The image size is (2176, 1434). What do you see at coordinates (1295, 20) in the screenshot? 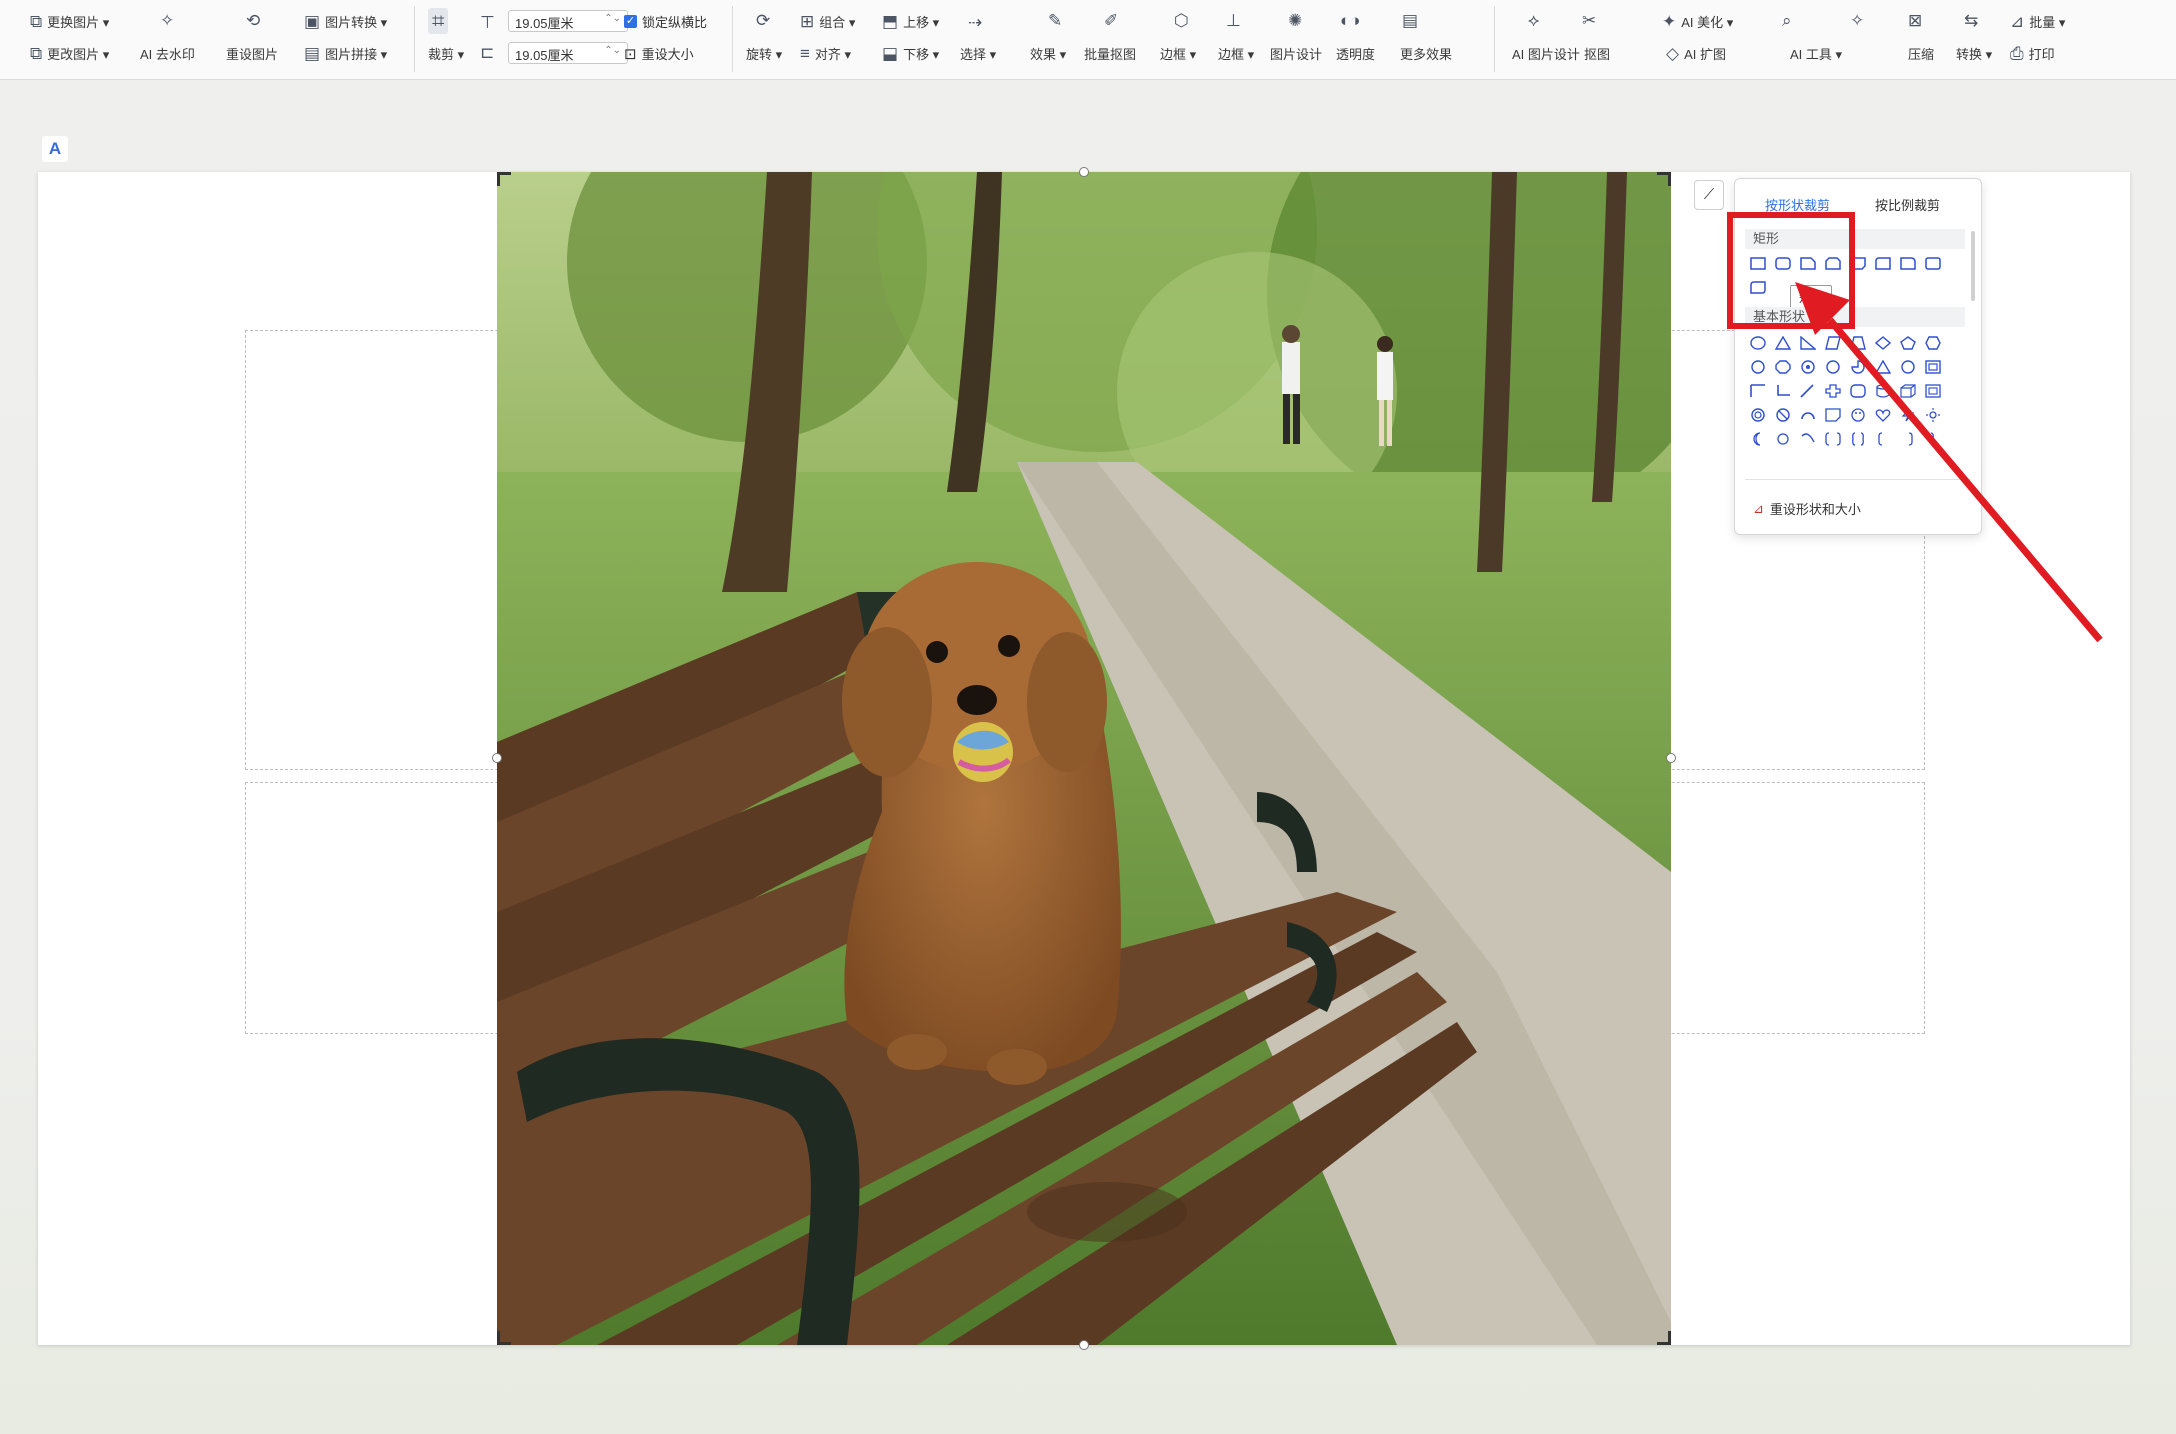
I see `image-design-icon-button: ✺` at bounding box center [1295, 20].